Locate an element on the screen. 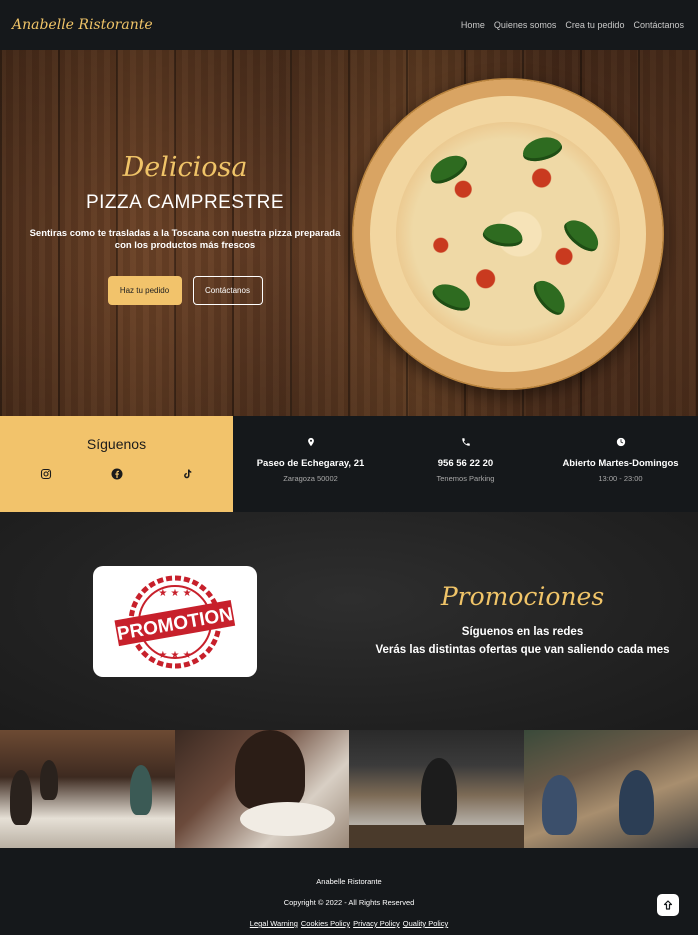 This screenshot has height=935, width=698. bar-counter-shape is located at coordinates (436, 836).